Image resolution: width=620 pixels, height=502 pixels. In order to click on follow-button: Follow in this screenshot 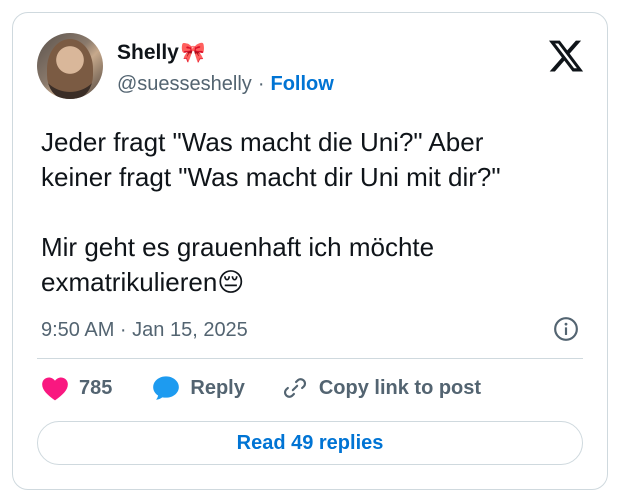, I will do `click(301, 84)`.